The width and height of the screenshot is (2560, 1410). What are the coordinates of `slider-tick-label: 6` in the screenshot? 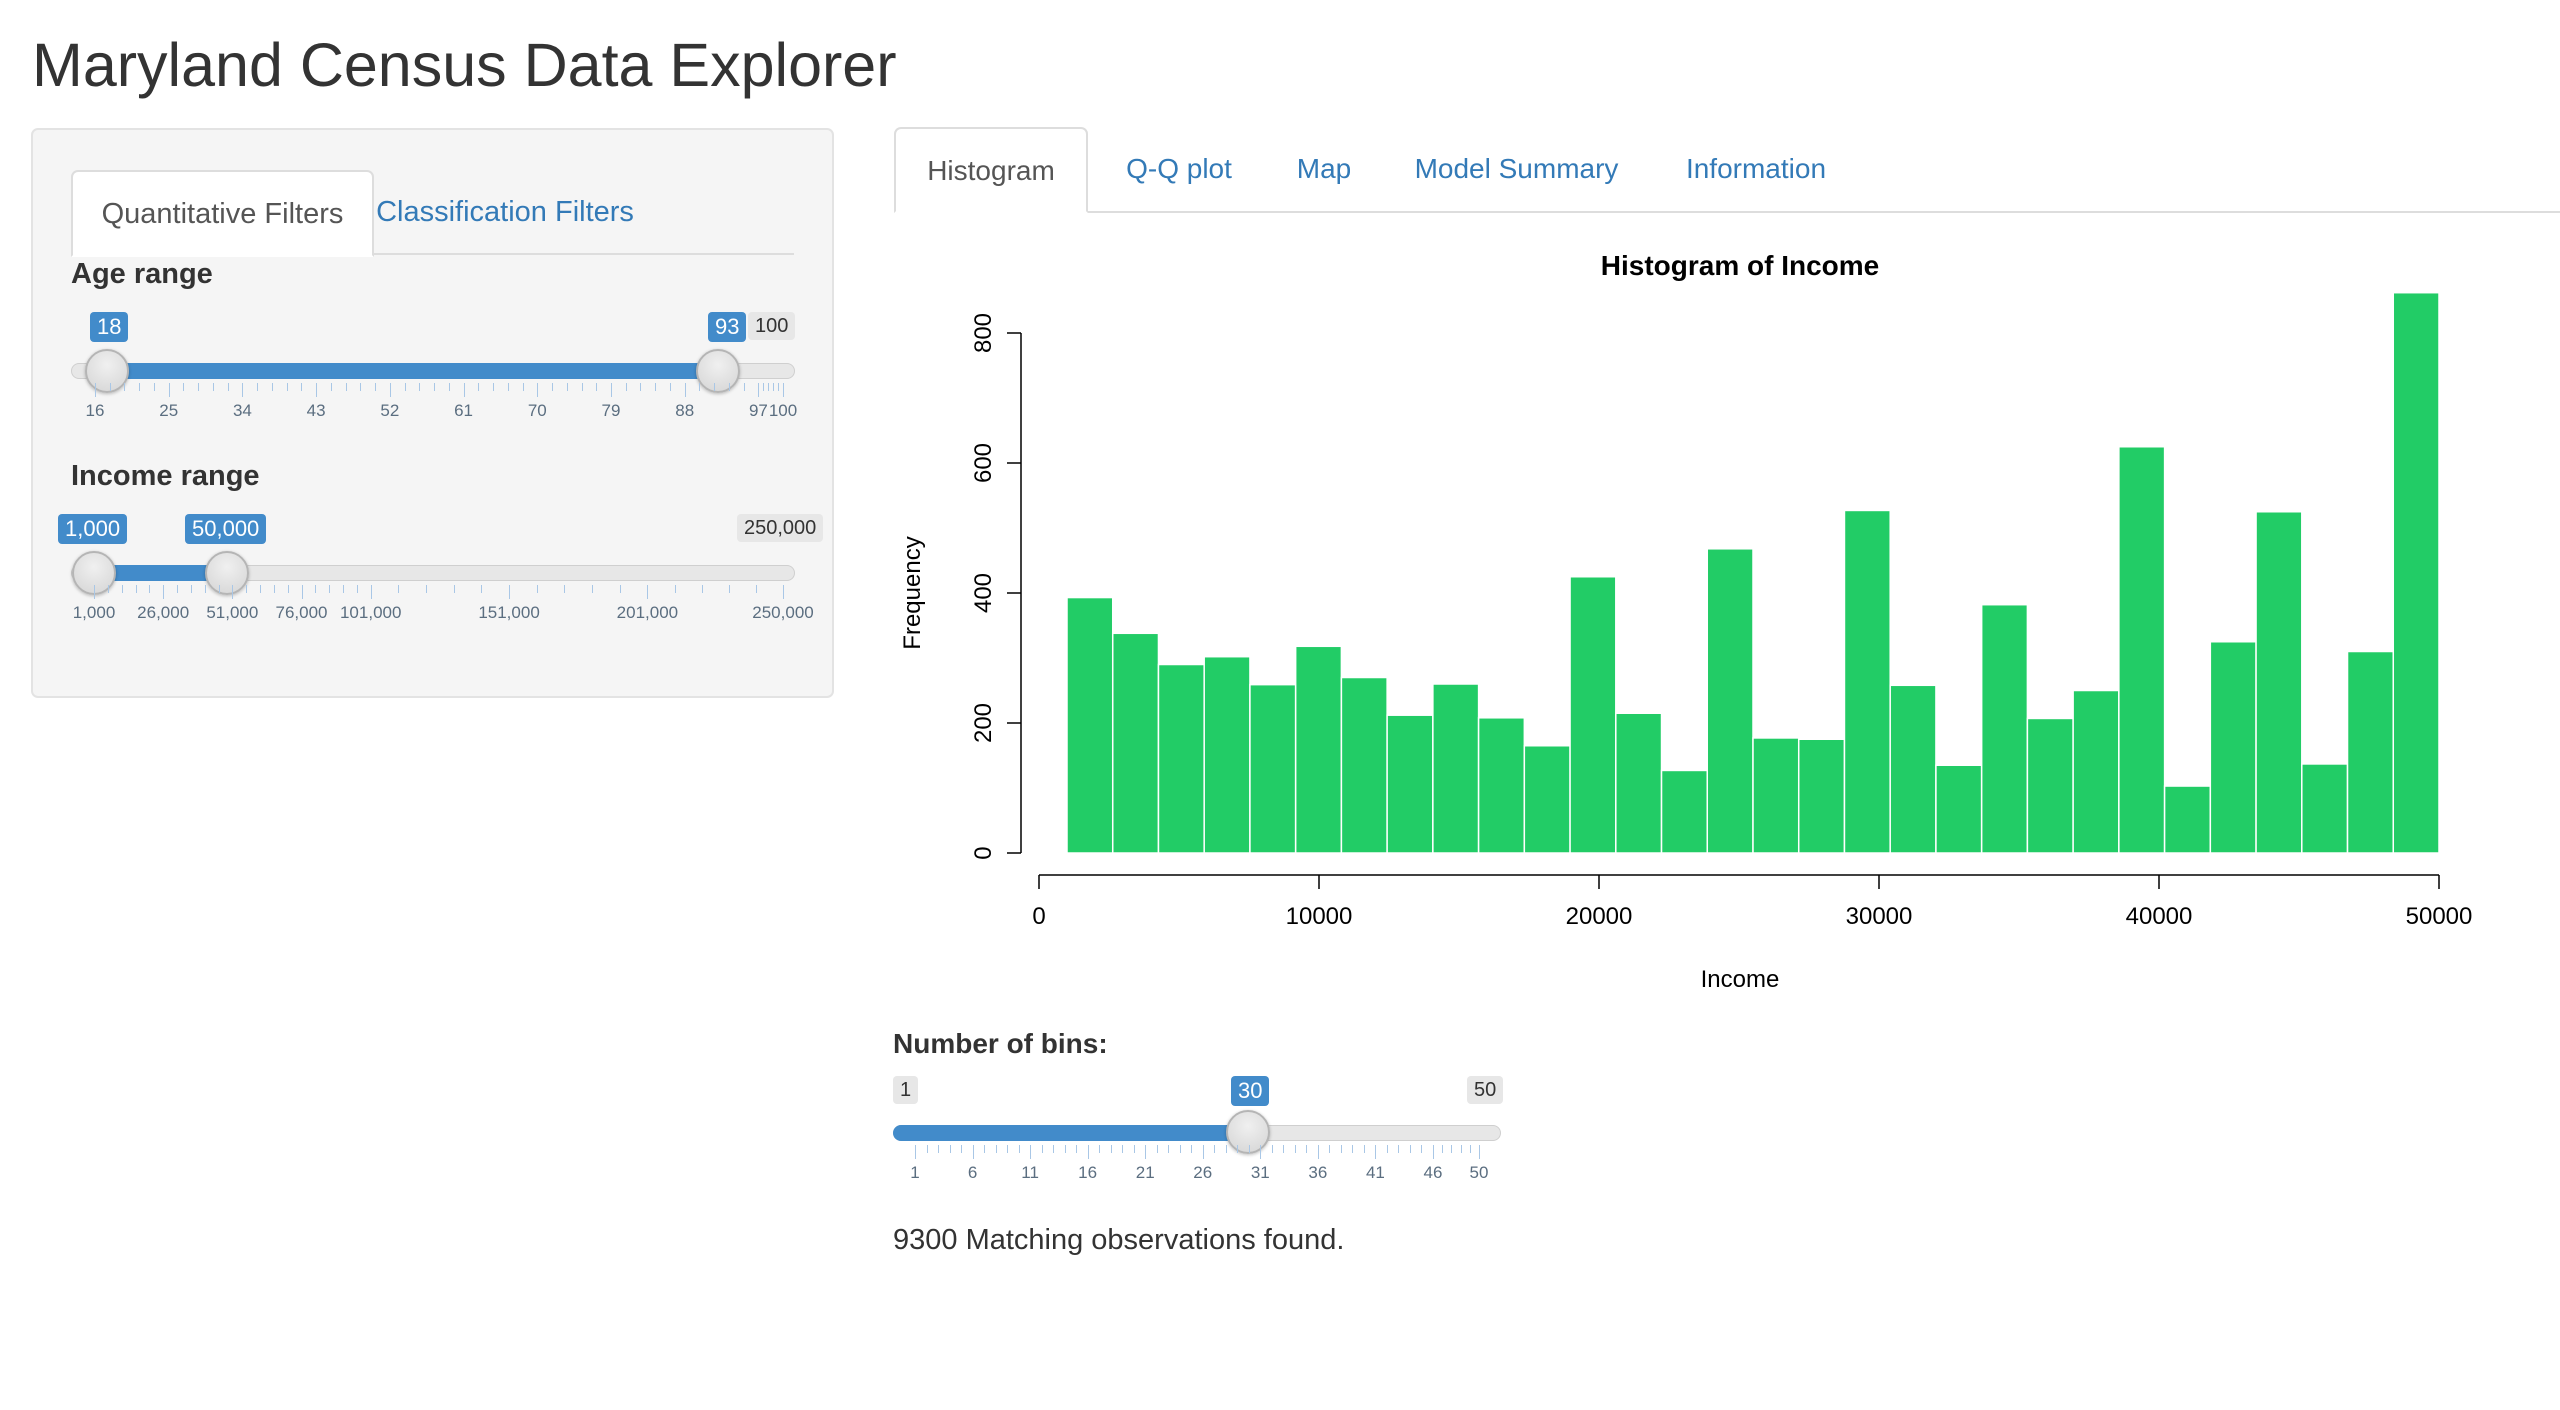 It's located at (972, 1172).